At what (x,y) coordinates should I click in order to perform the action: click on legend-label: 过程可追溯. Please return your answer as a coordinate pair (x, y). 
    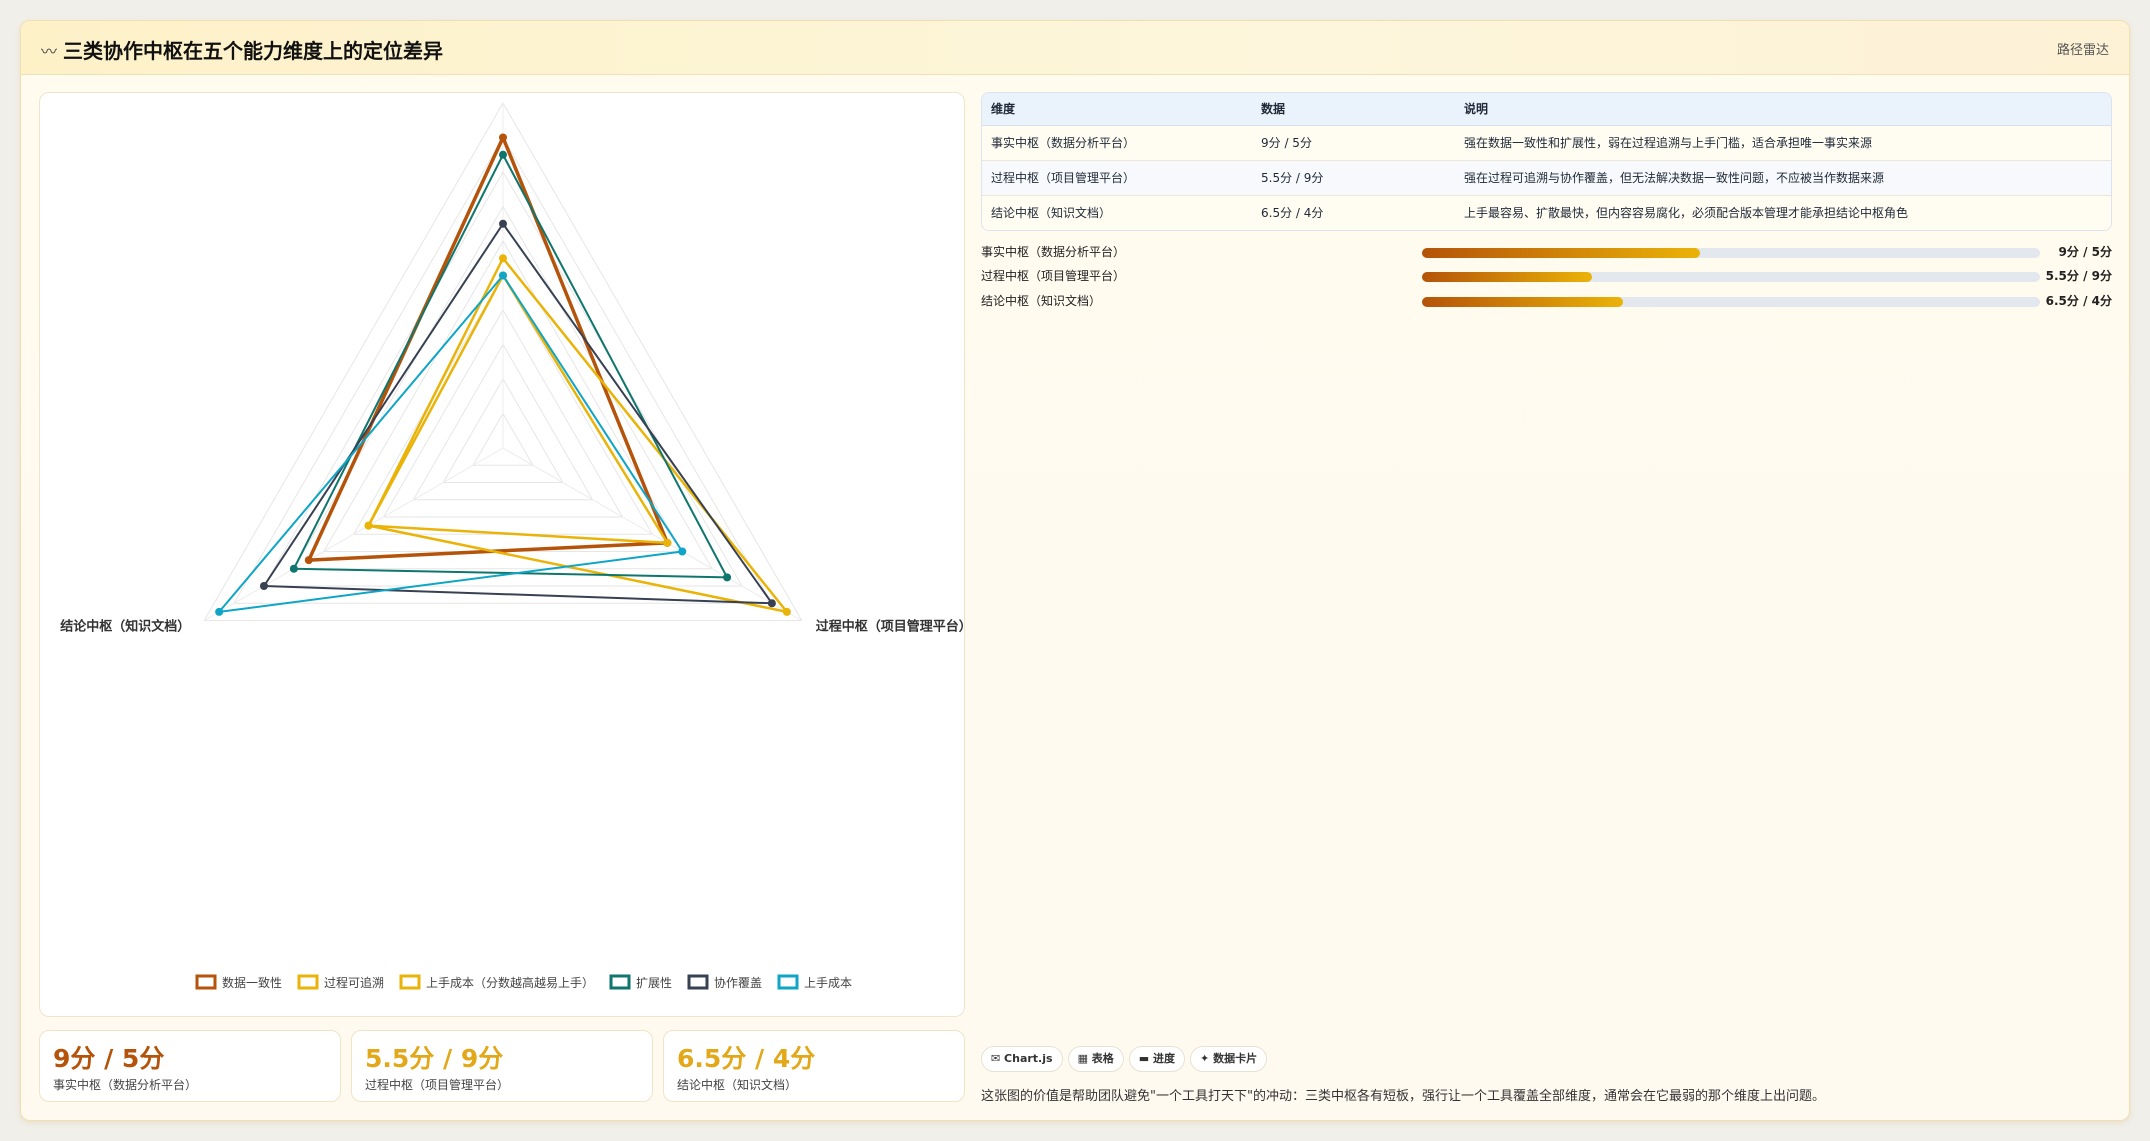
    Looking at the image, I should click on (354, 982).